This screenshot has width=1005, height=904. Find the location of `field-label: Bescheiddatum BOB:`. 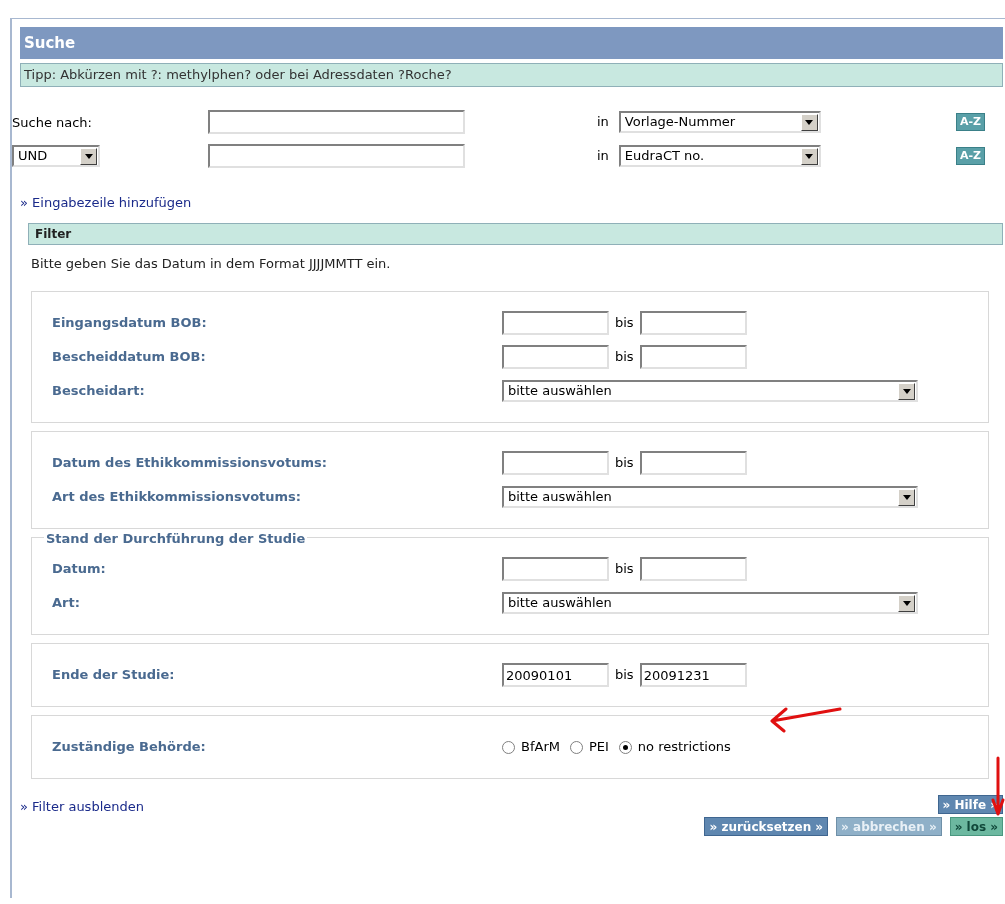

field-label: Bescheiddatum BOB: is located at coordinates (129, 357).